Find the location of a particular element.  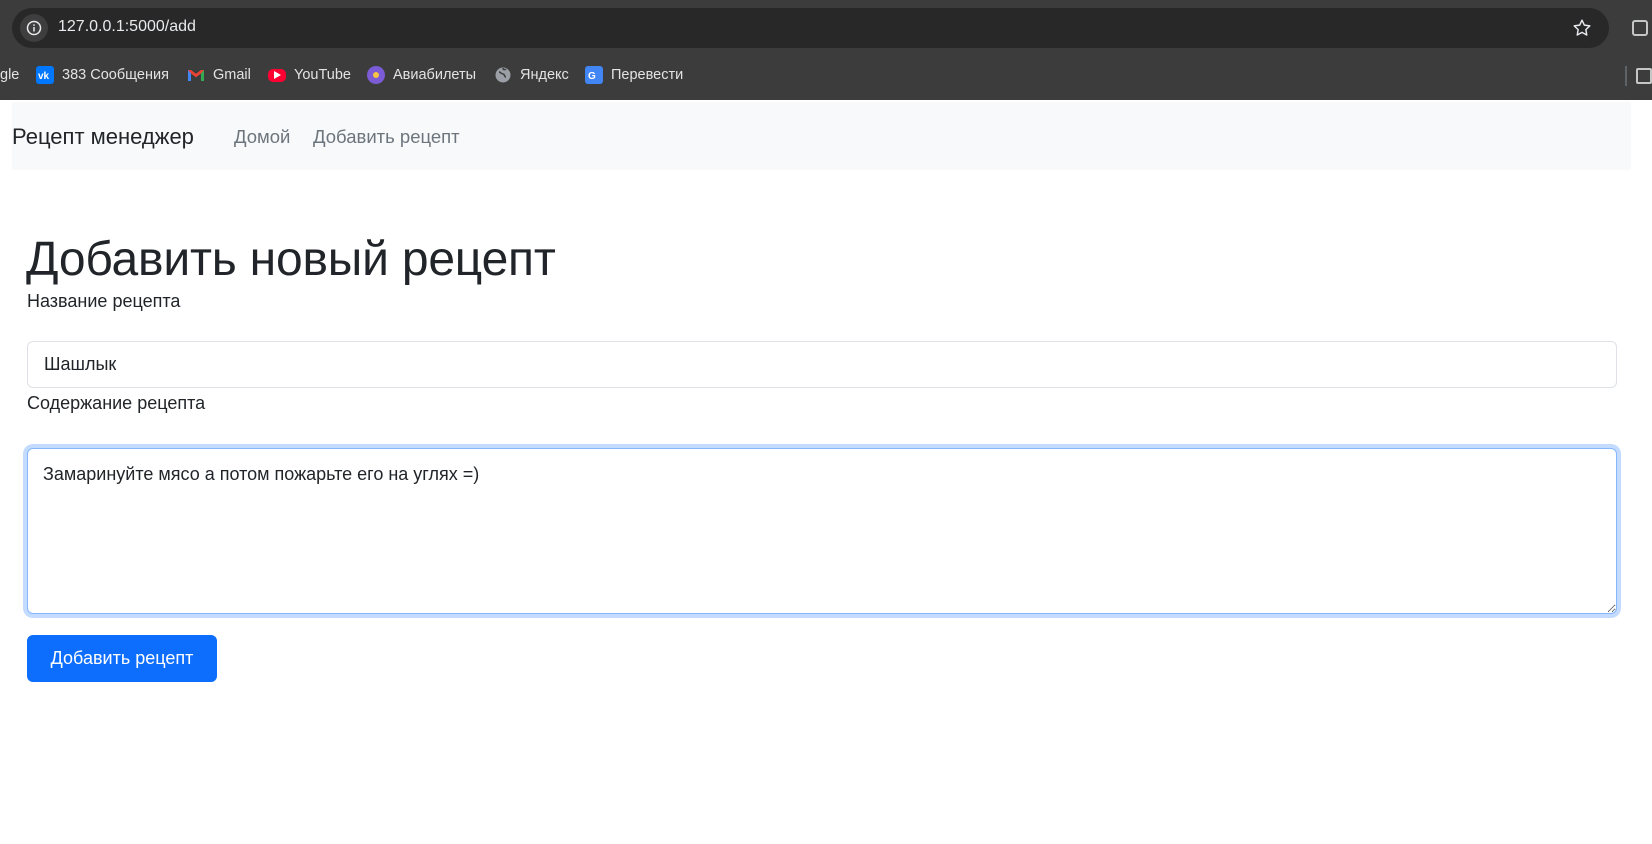

bookmark-label: Gmail is located at coordinates (232, 75).